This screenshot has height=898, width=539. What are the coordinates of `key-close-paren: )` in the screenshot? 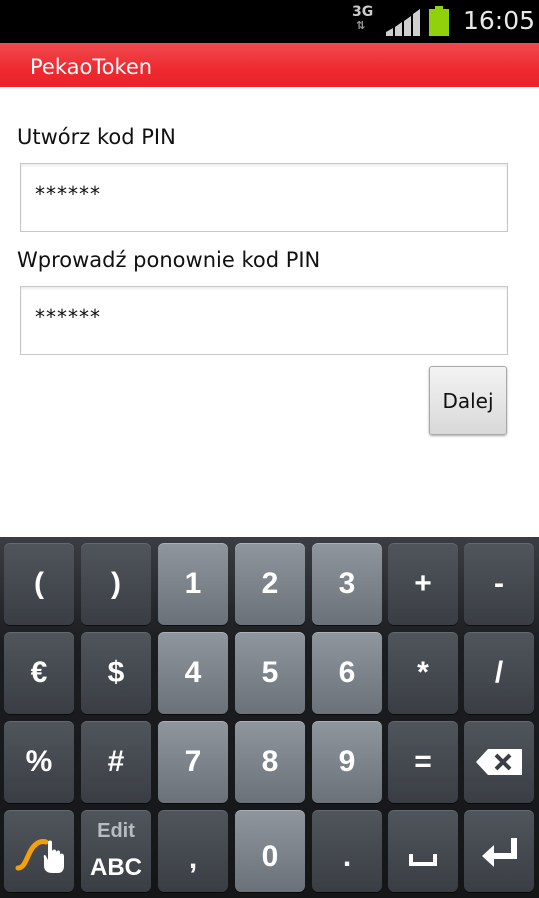 It's located at (116, 584).